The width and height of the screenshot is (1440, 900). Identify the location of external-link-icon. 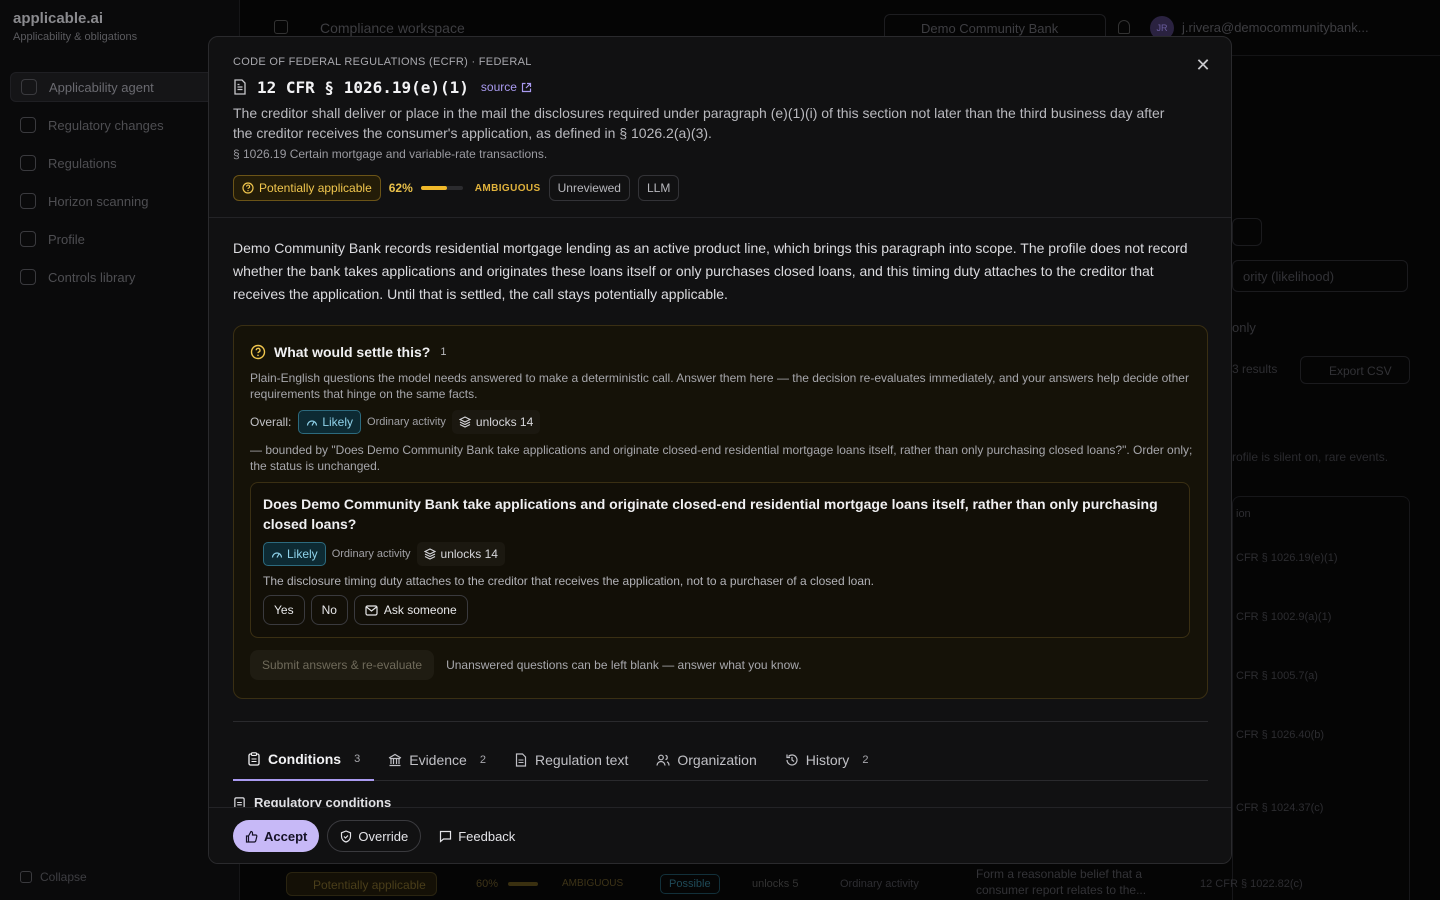
(526, 87).